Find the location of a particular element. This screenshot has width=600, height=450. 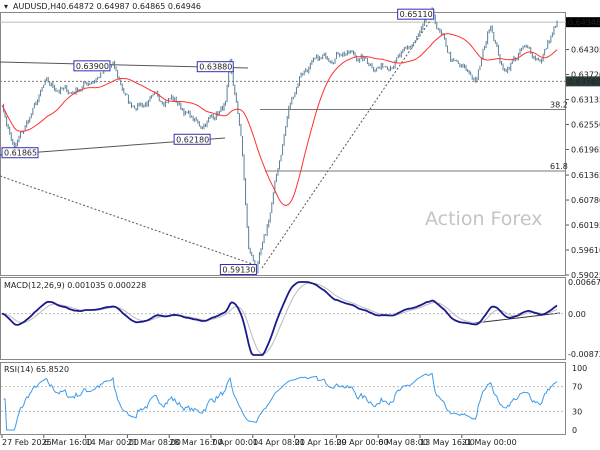

price-tick-label: 0.60780 is located at coordinates (585, 200).